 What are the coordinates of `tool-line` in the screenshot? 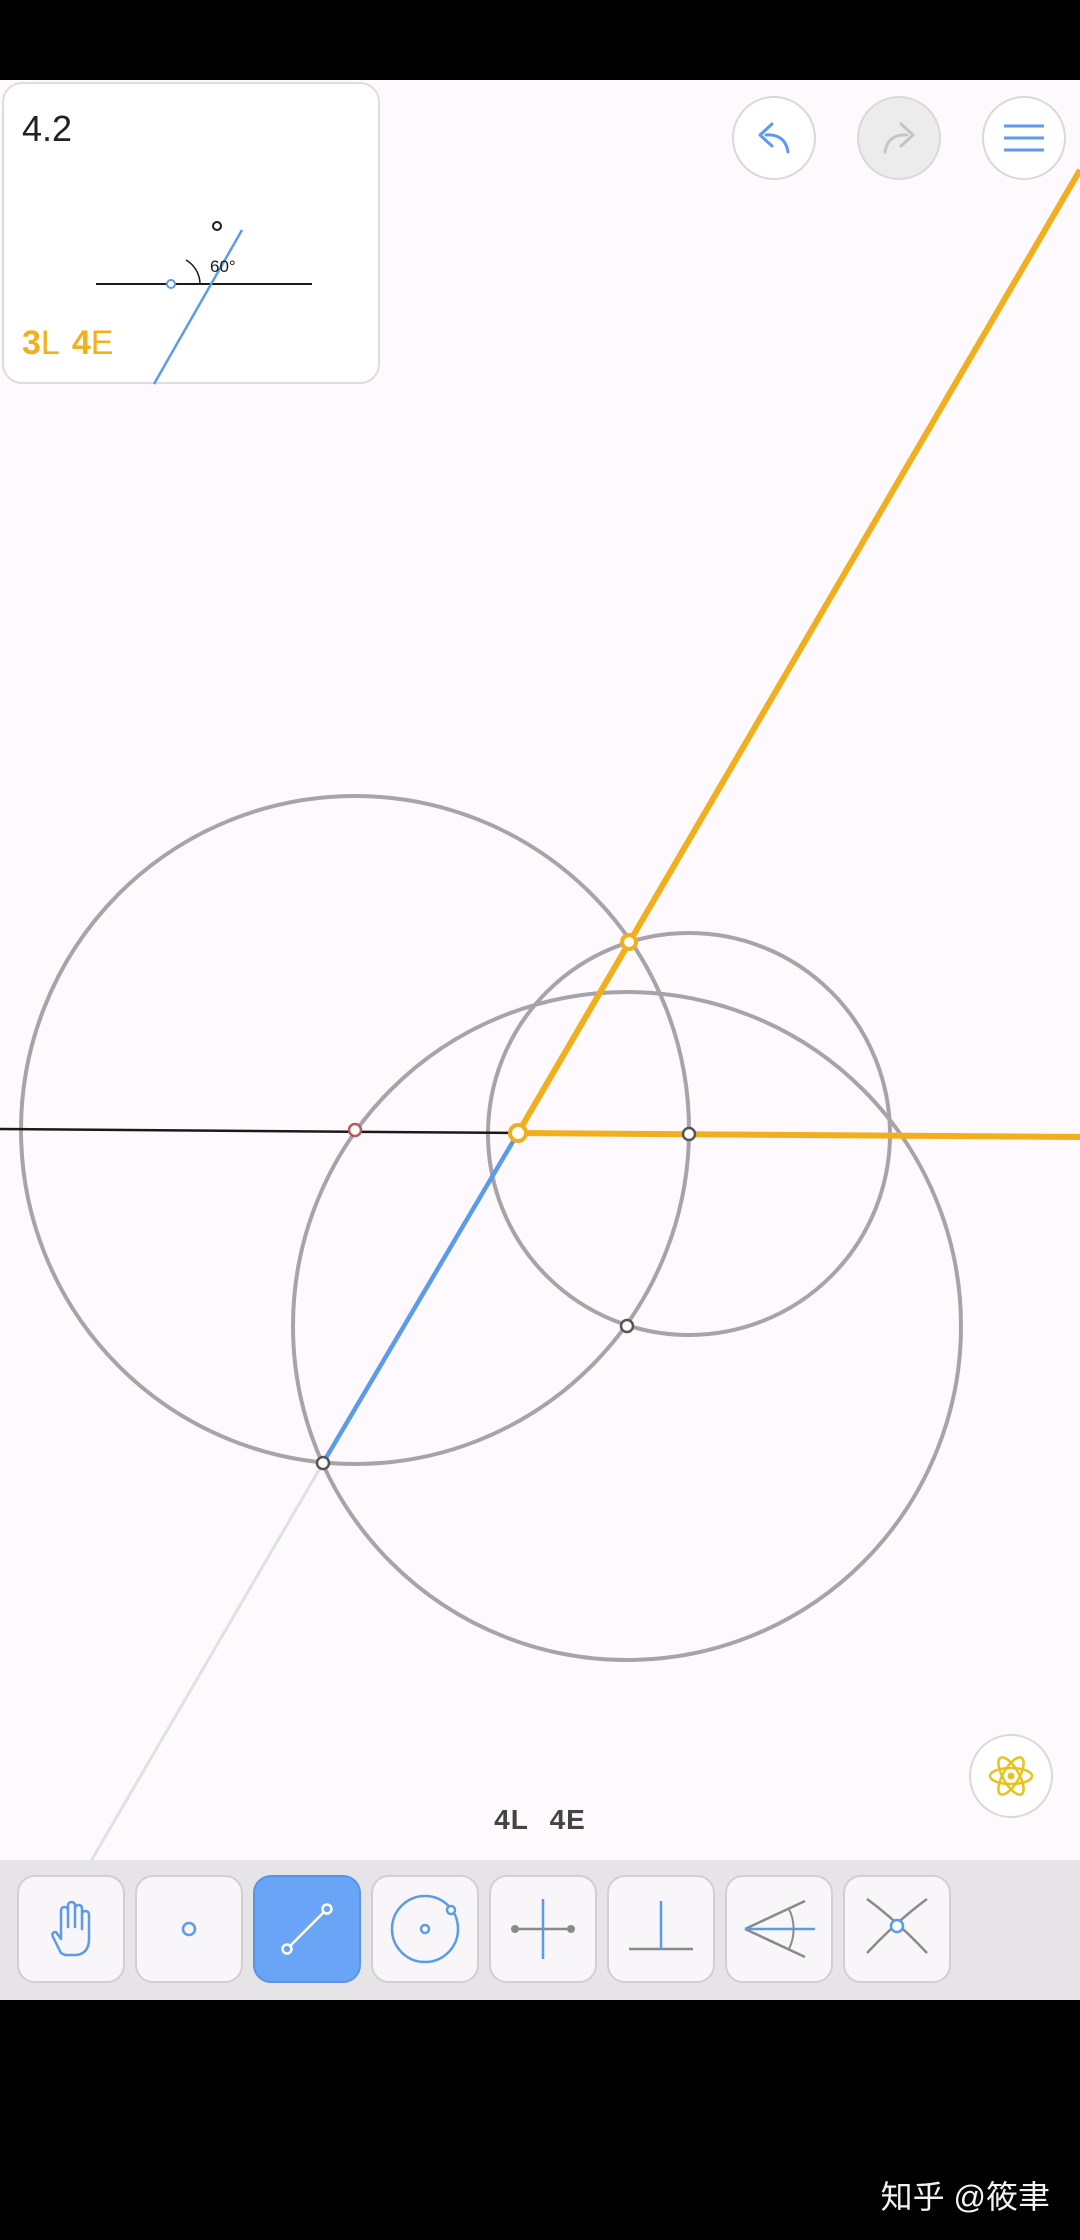 It's located at (307, 1929).